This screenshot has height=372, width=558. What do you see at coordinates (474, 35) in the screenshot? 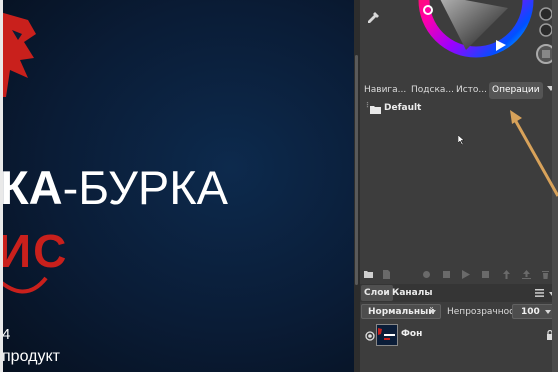
I see `hue-wheel-icon` at bounding box center [474, 35].